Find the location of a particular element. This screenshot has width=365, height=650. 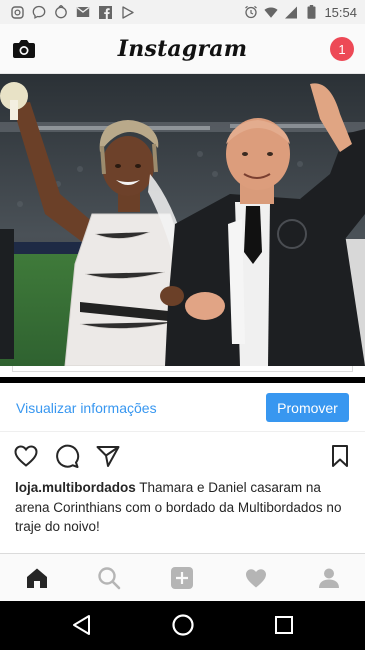

play-store-icon is located at coordinates (127, 12).